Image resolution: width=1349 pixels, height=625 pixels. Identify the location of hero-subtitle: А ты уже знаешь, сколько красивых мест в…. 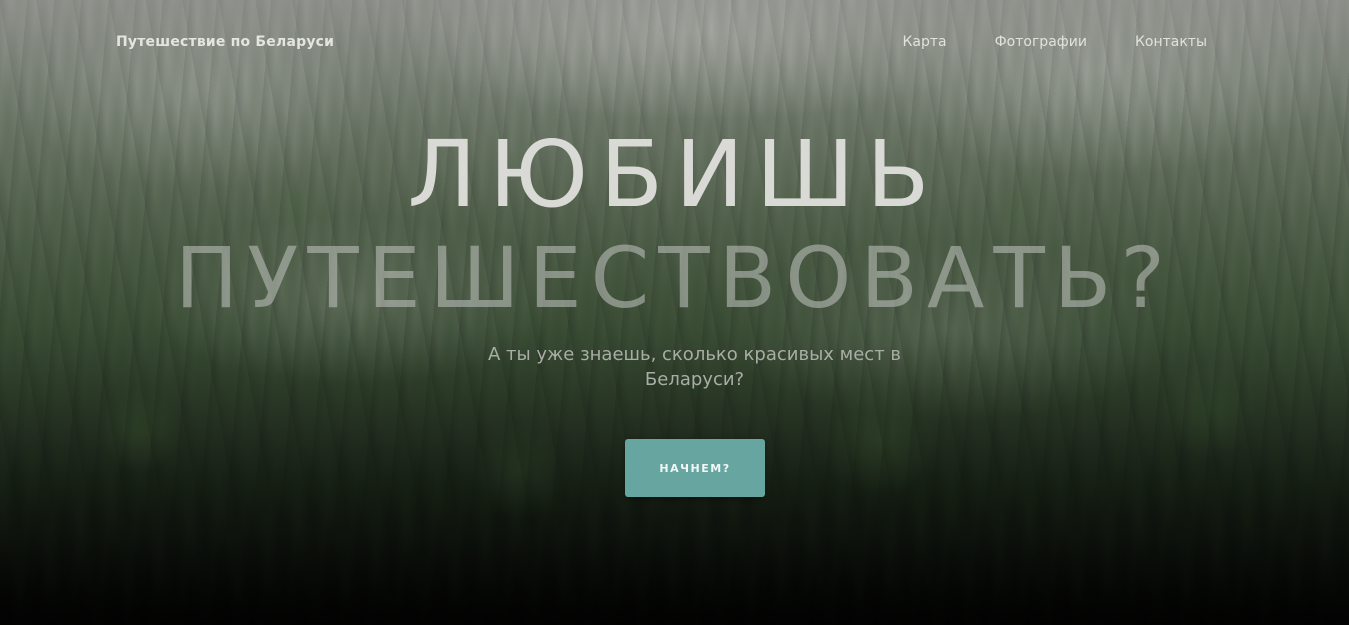
(694, 367).